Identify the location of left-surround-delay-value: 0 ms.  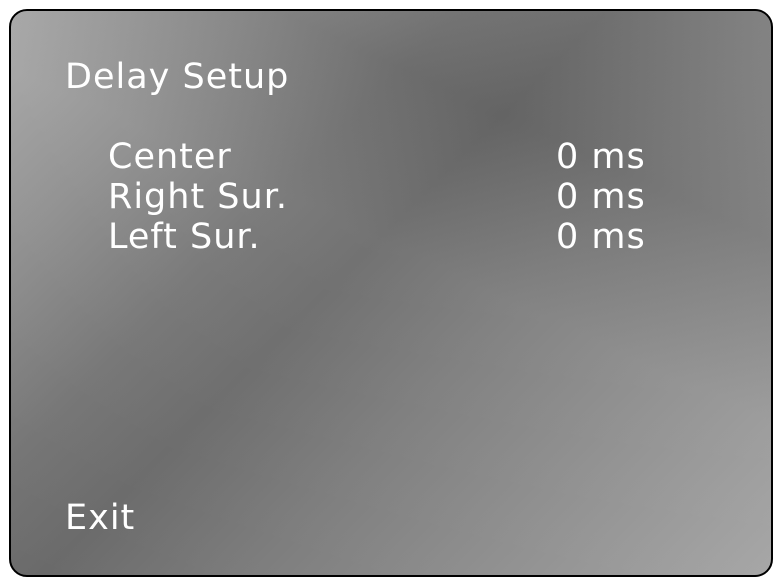
(601, 237).